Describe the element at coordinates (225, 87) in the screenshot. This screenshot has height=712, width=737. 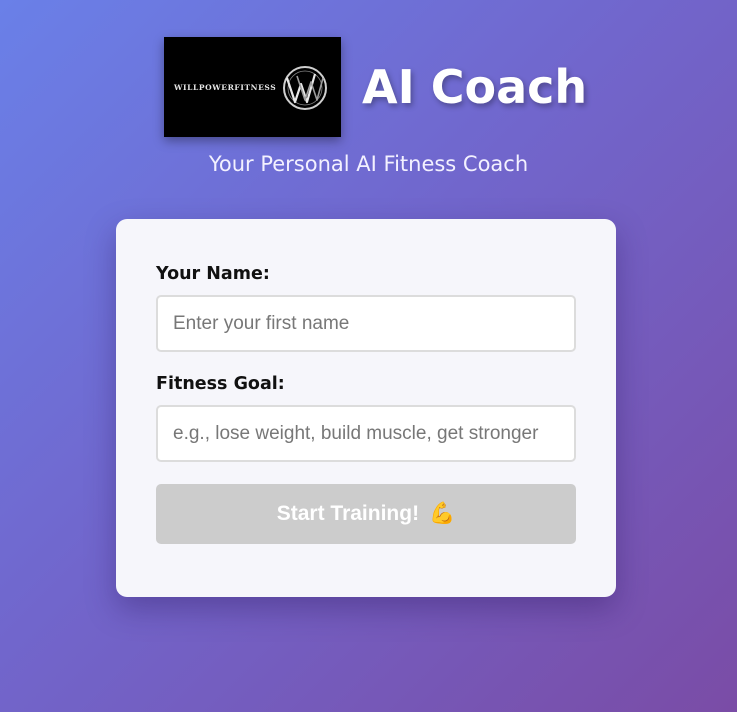
I see `logo-text: WILLPOWERFITNESS` at that location.